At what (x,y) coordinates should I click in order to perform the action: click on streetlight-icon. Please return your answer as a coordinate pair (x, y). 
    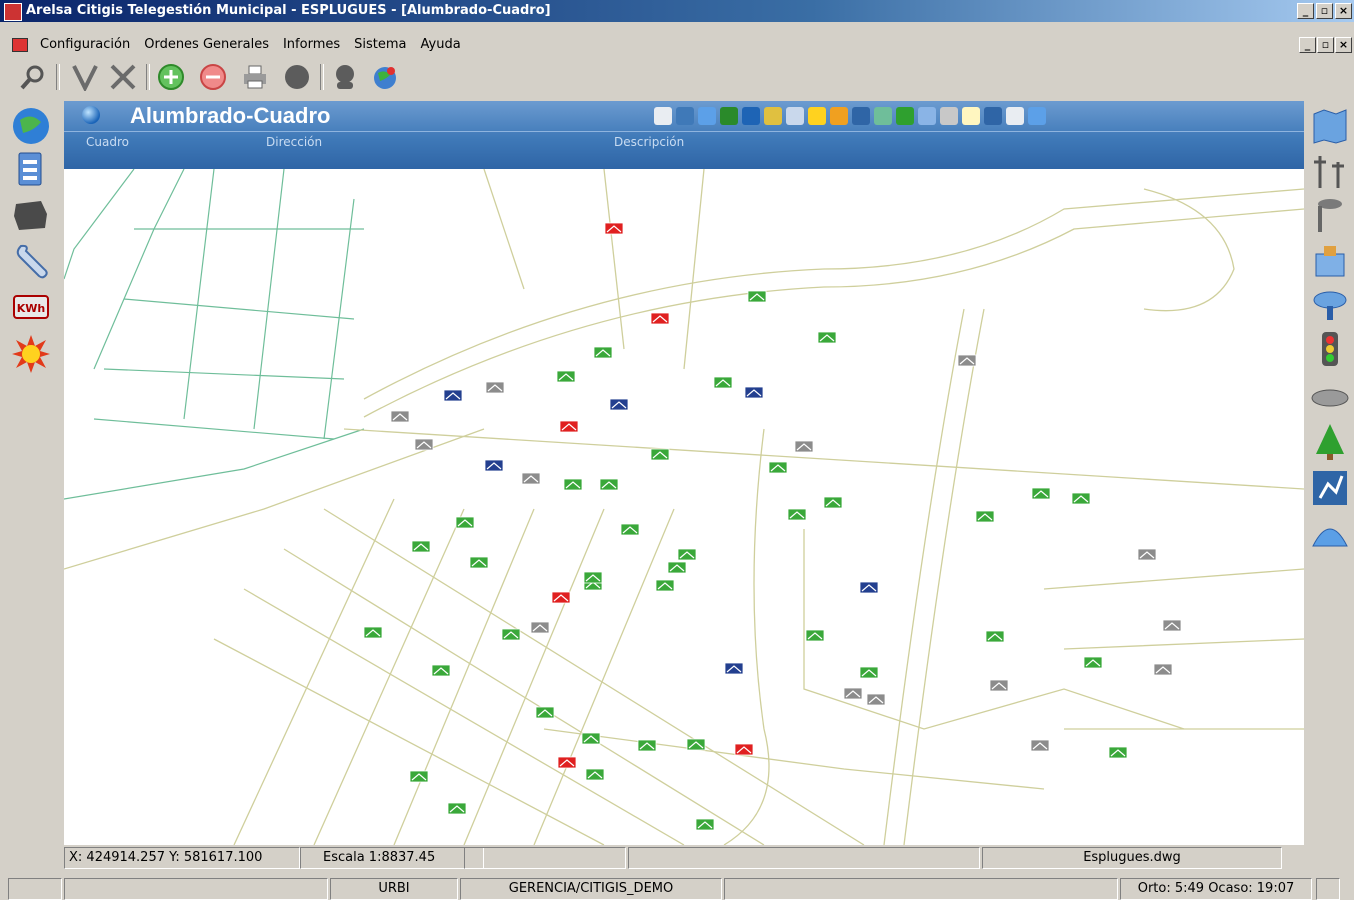
    Looking at the image, I should click on (1330, 216).